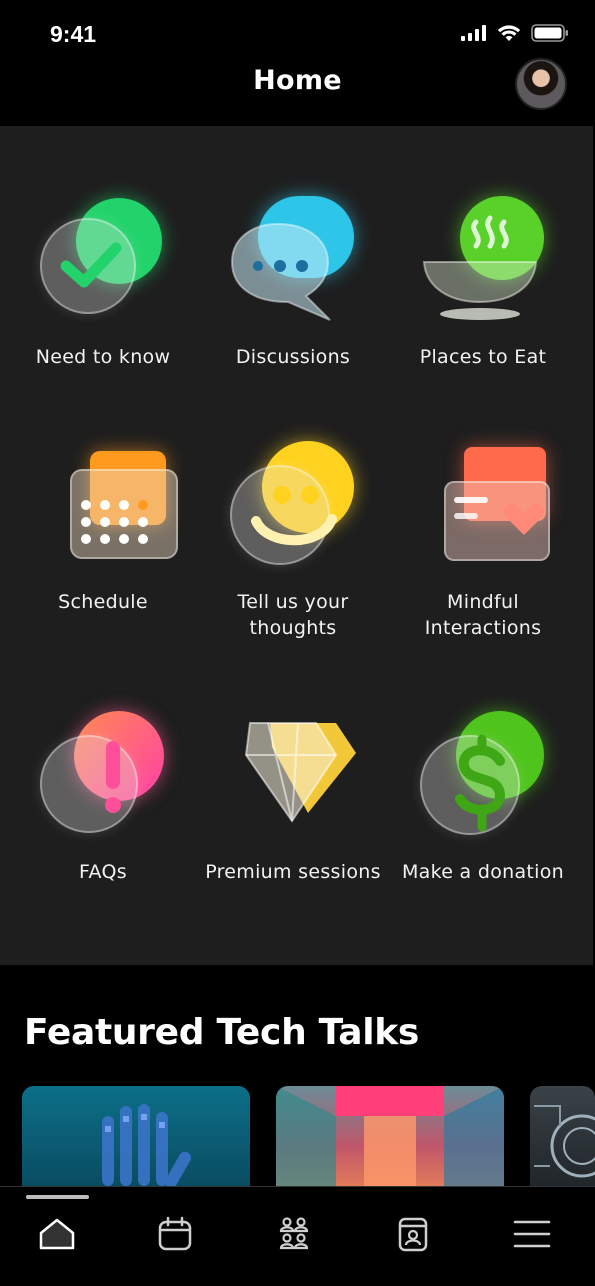 The image size is (595, 1286). What do you see at coordinates (484, 506) in the screenshot?
I see `heart-card-icon` at bounding box center [484, 506].